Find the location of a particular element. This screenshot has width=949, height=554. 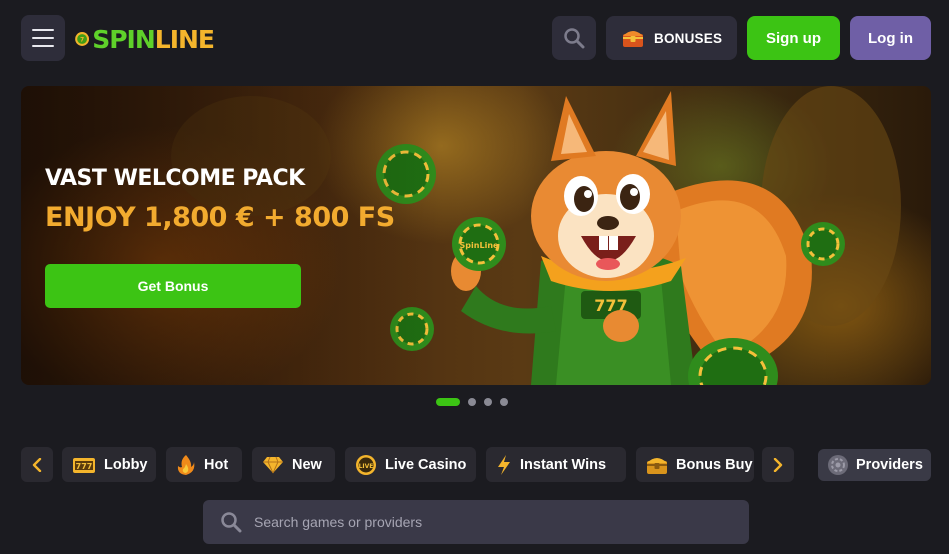

logo-text-line: LINE is located at coordinates (184, 39).